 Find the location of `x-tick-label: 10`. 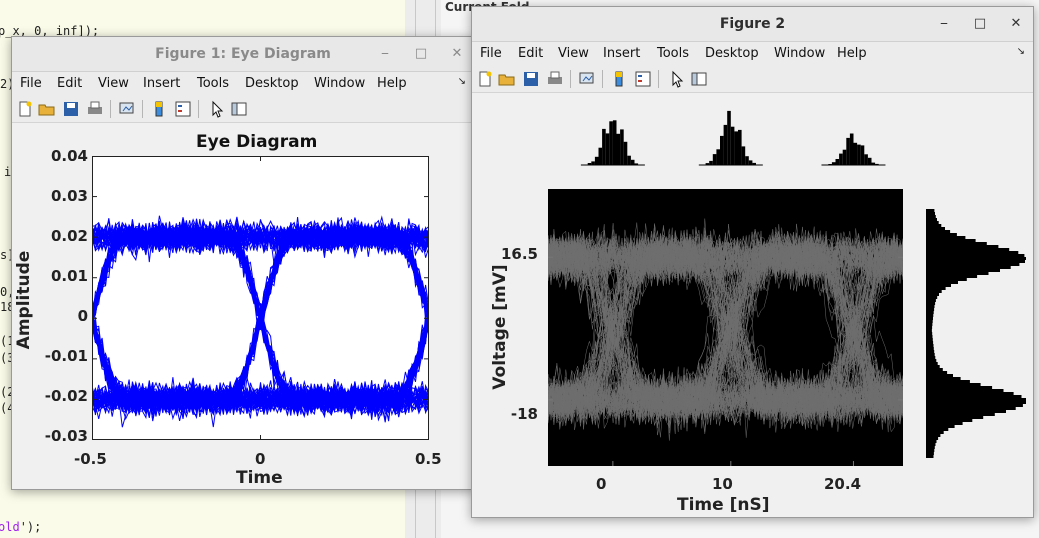

x-tick-label: 10 is located at coordinates (722, 484).